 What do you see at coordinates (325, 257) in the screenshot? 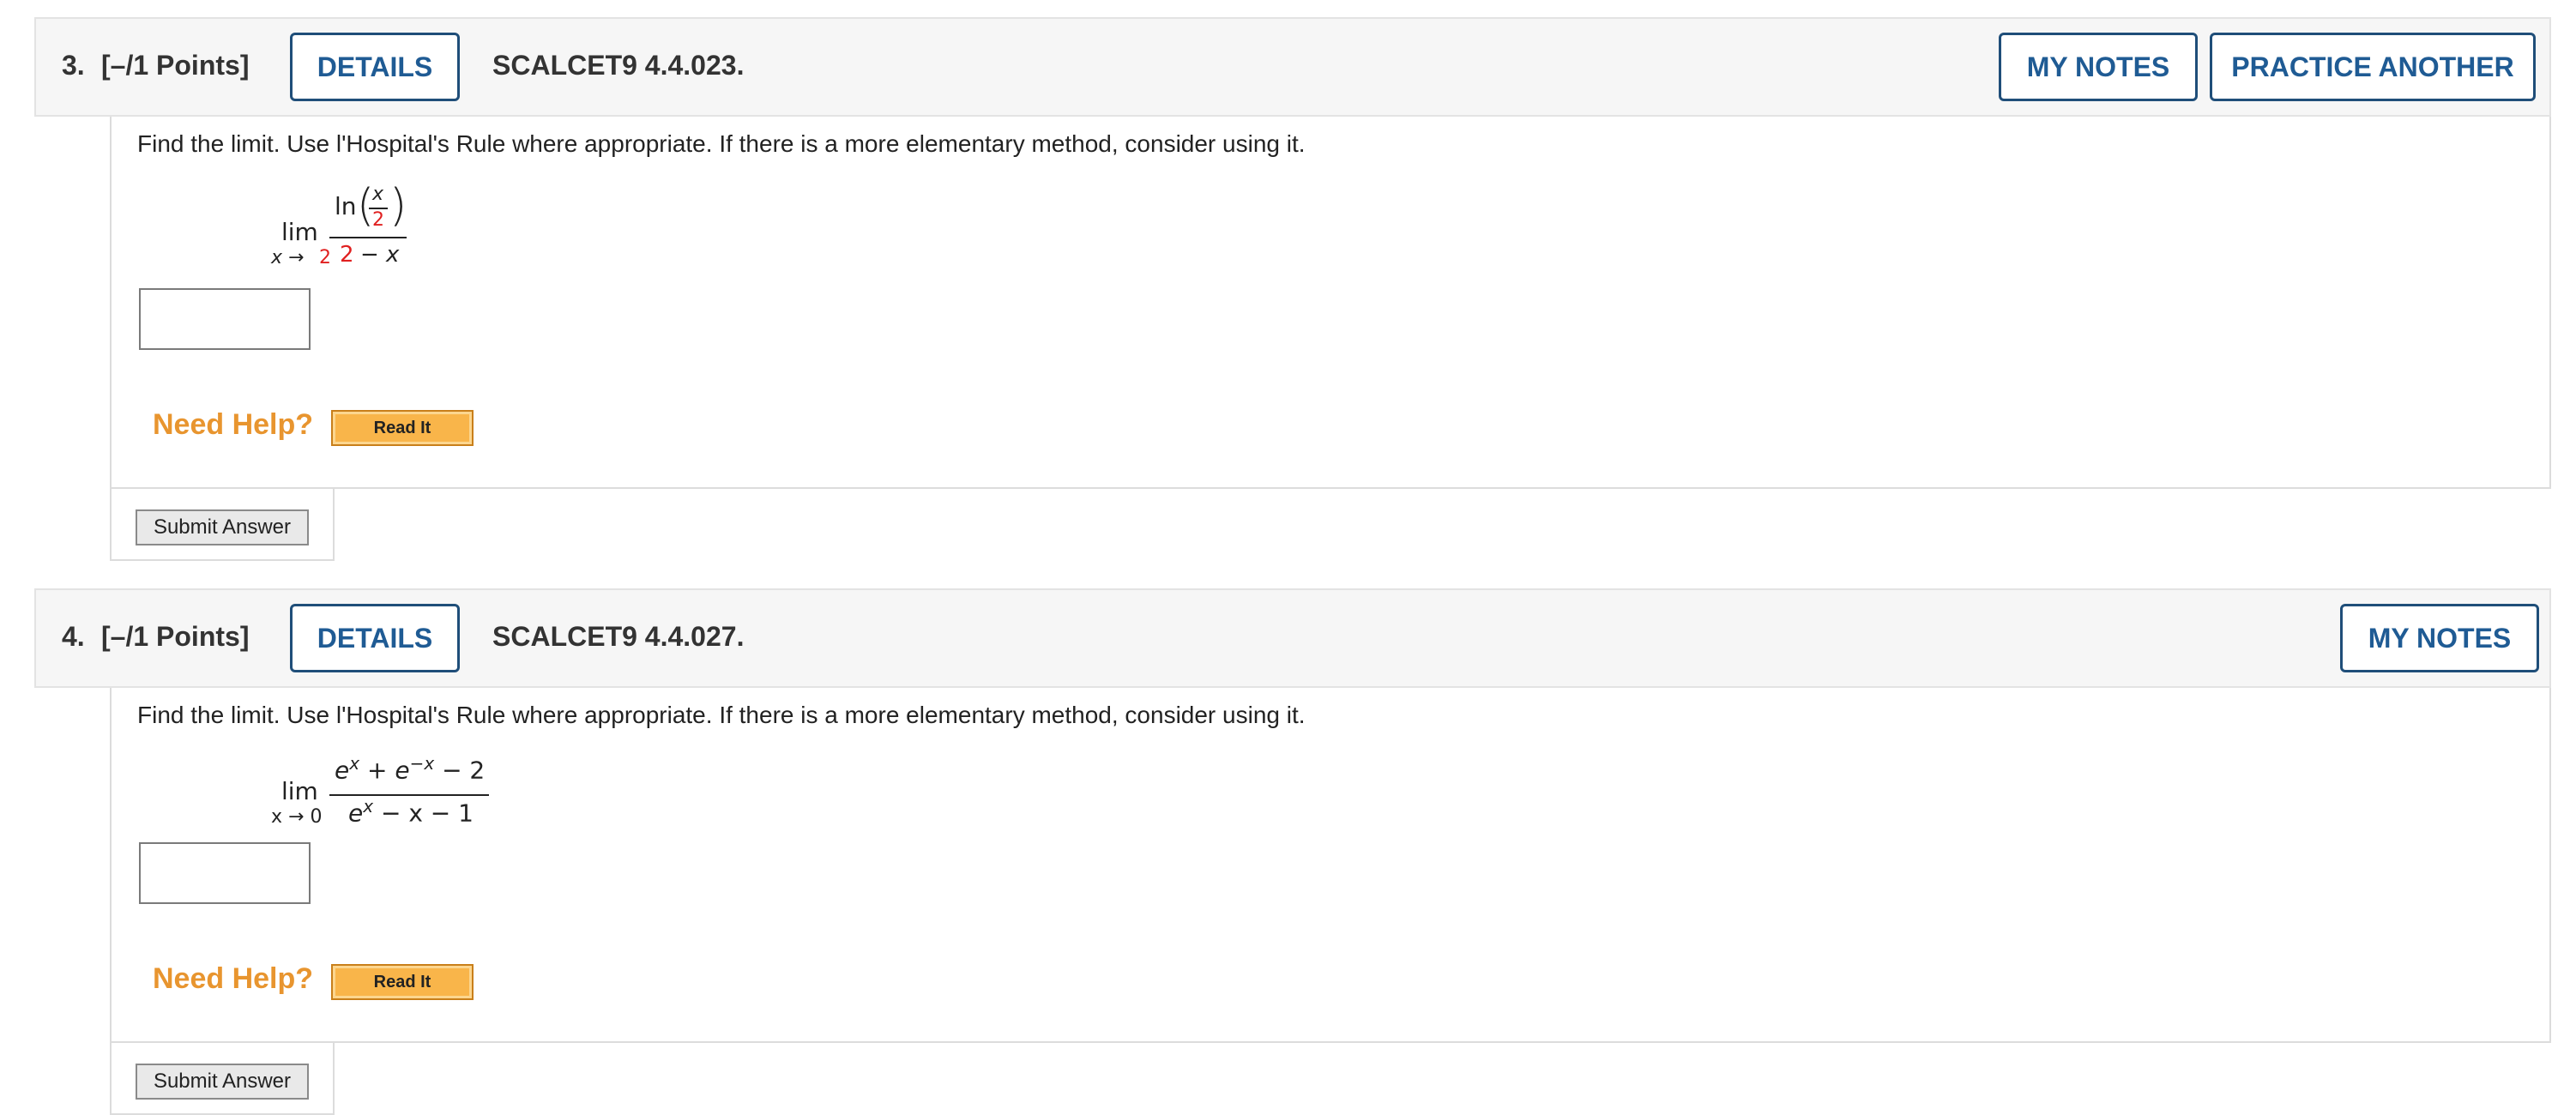
I see `lim-approach-value: 2` at bounding box center [325, 257].